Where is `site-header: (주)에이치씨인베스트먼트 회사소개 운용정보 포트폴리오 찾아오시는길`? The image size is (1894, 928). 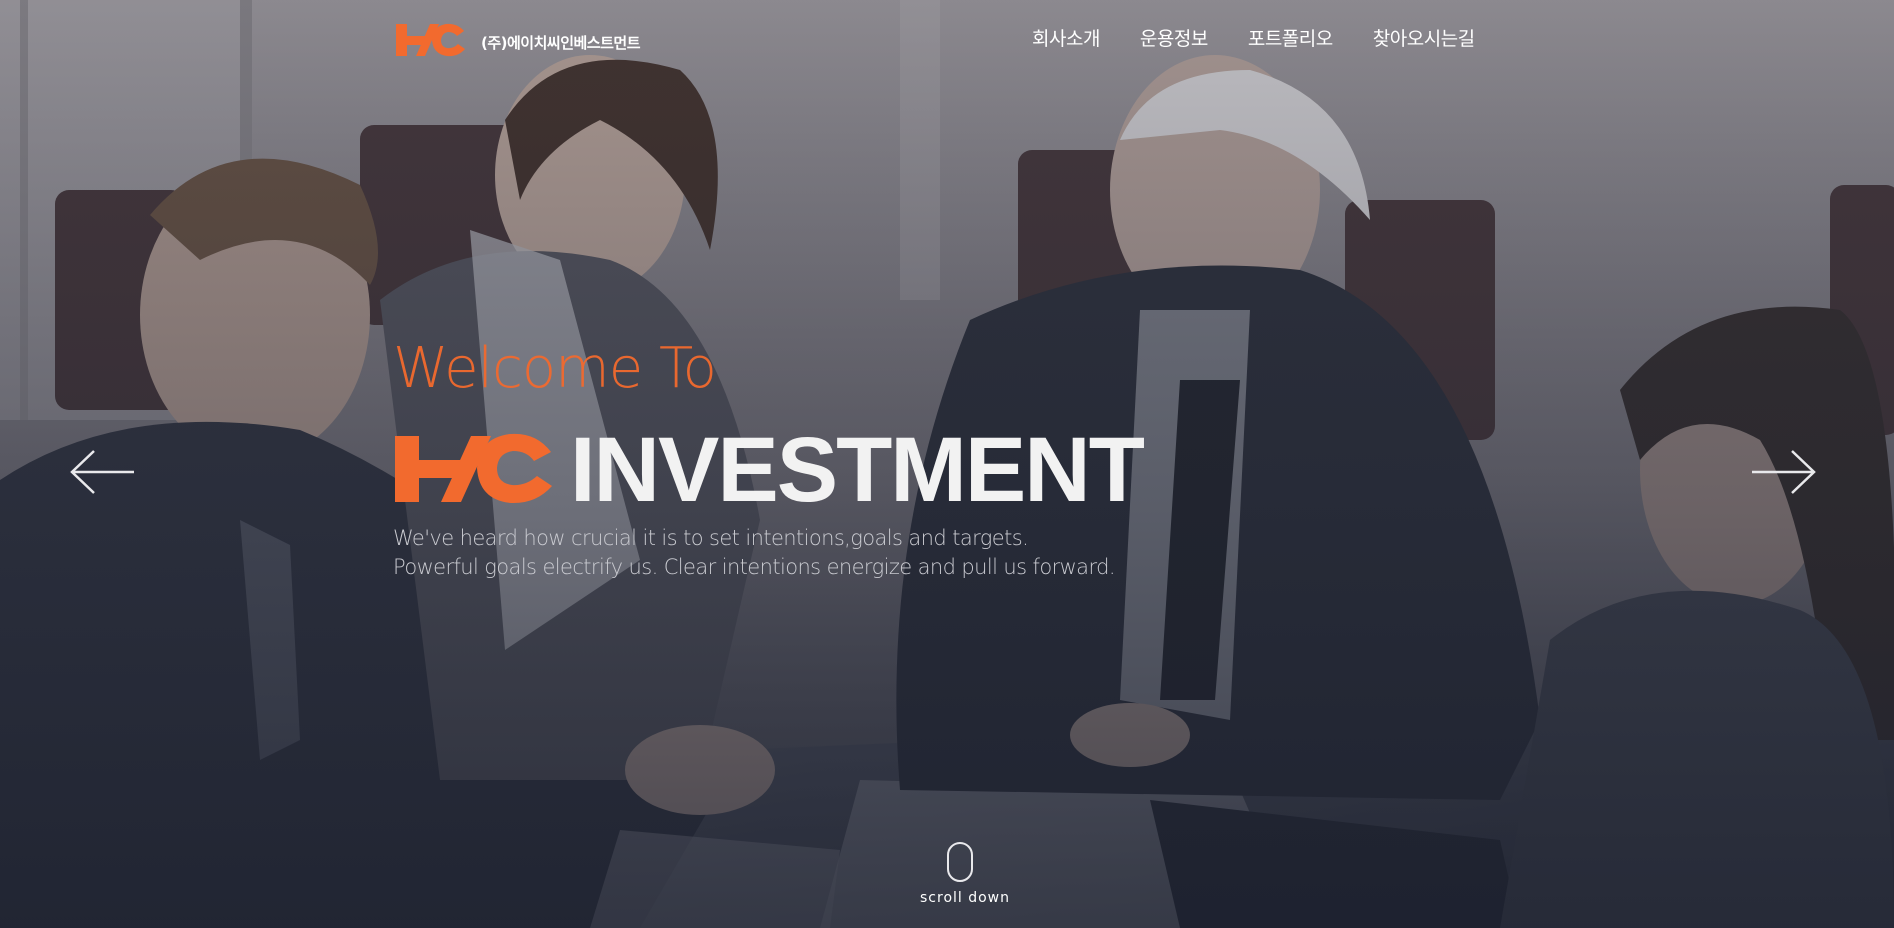
site-header: (주)에이치씨인베스트먼트 회사소개 운용정보 포트폴리오 찾아오시는길 is located at coordinates (947, 40).